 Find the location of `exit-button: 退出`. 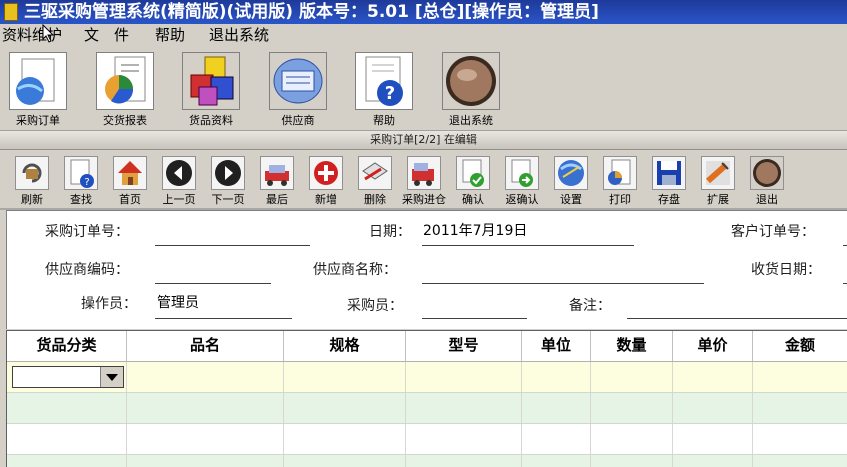

exit-button: 退出 is located at coordinates (767, 181).